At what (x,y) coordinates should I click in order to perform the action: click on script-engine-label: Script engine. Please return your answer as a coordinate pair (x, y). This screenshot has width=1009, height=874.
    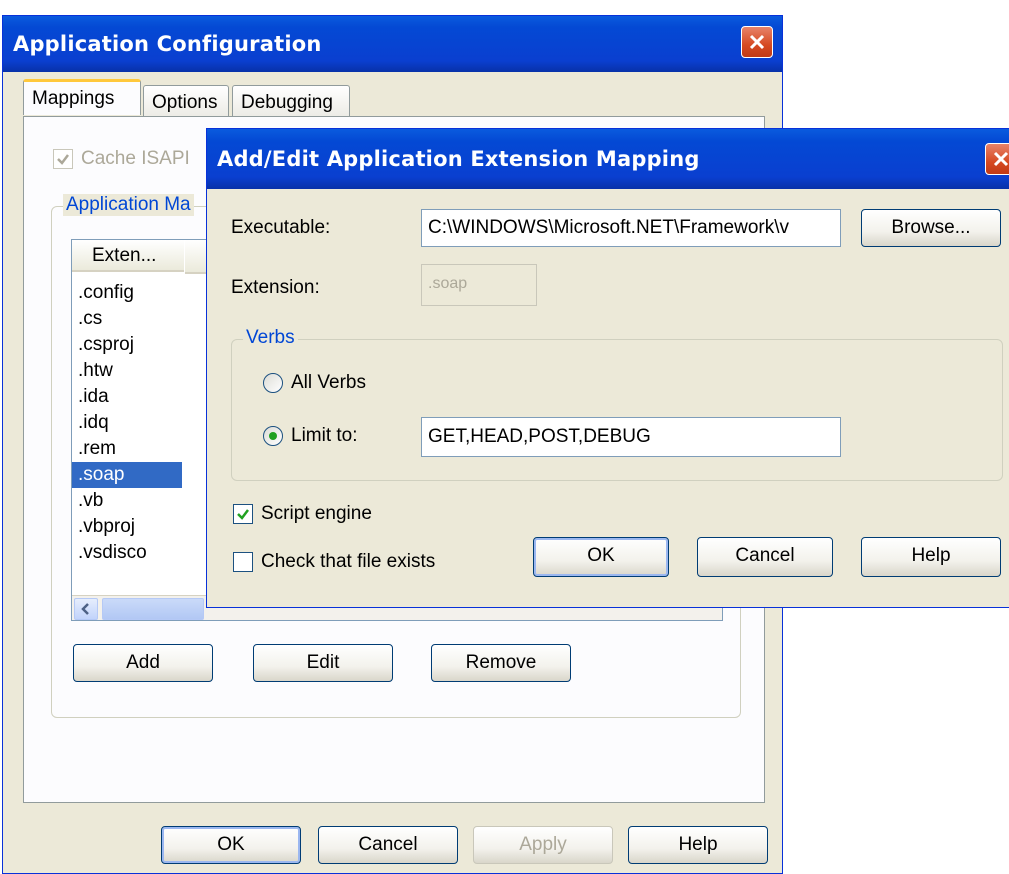
    Looking at the image, I should click on (316, 513).